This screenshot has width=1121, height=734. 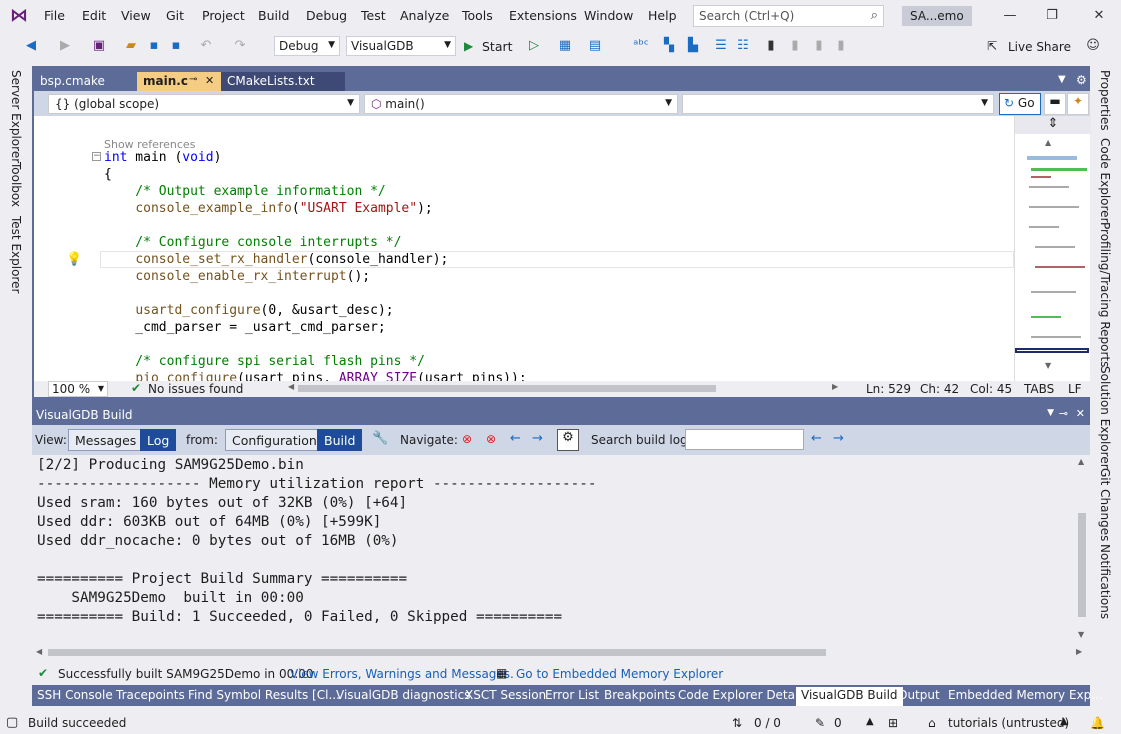 I want to click on prev-error-icon: ⊗, so click(x=467, y=439).